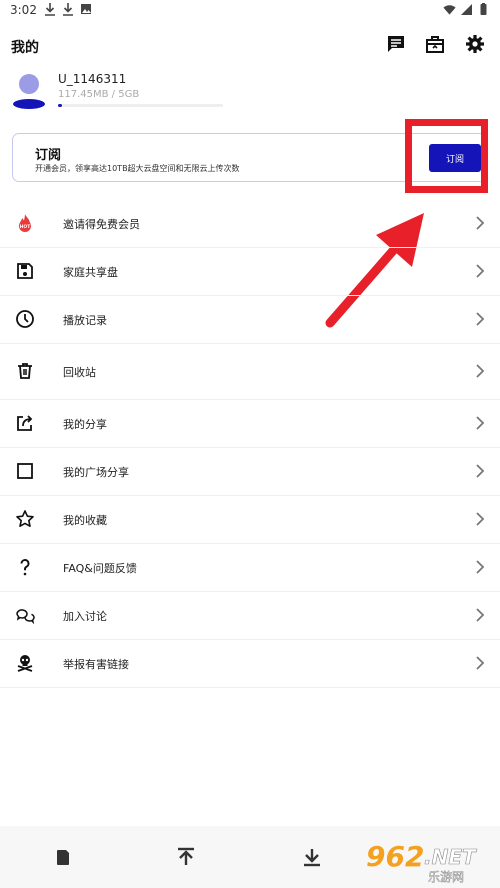  I want to click on menu-item-label: 回收站, so click(79, 372).